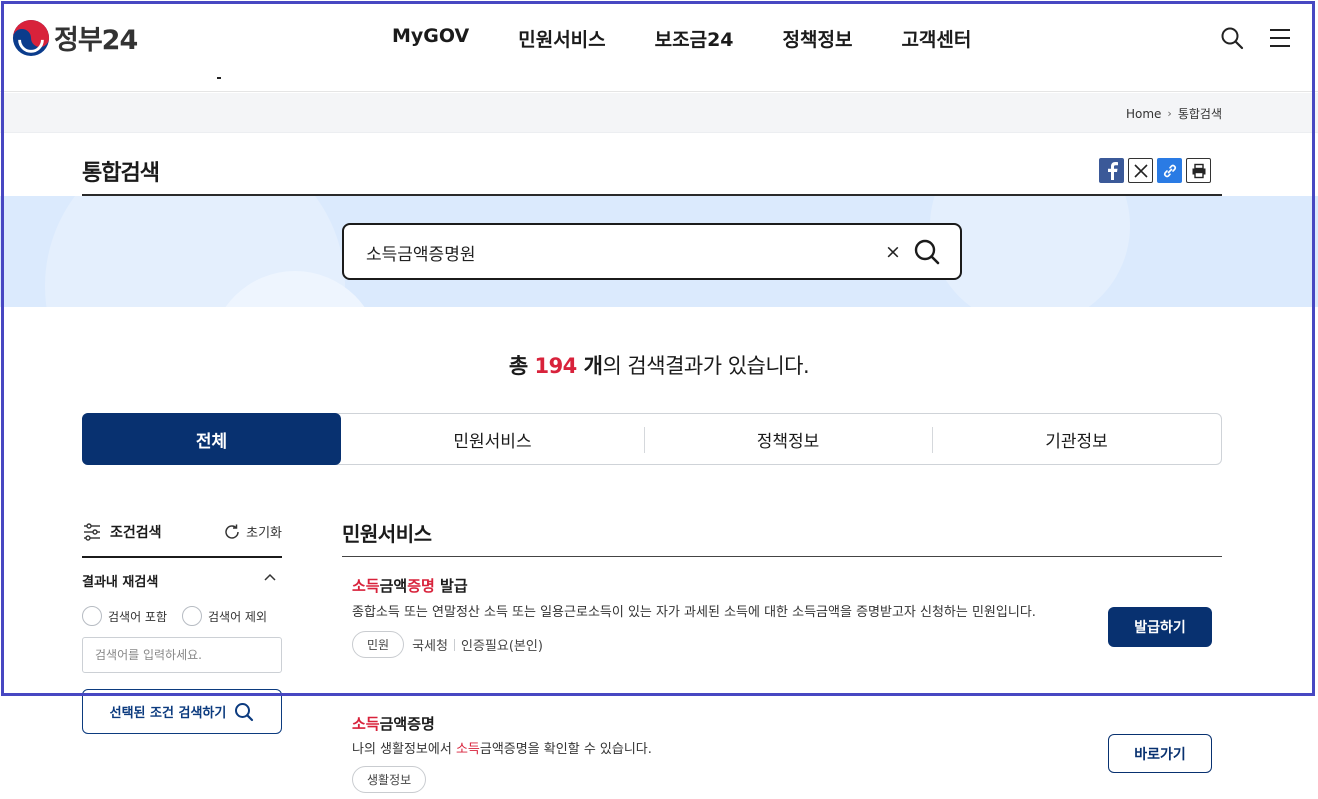 The height and width of the screenshot is (799, 1318). I want to click on refine-search-input, so click(182, 655).